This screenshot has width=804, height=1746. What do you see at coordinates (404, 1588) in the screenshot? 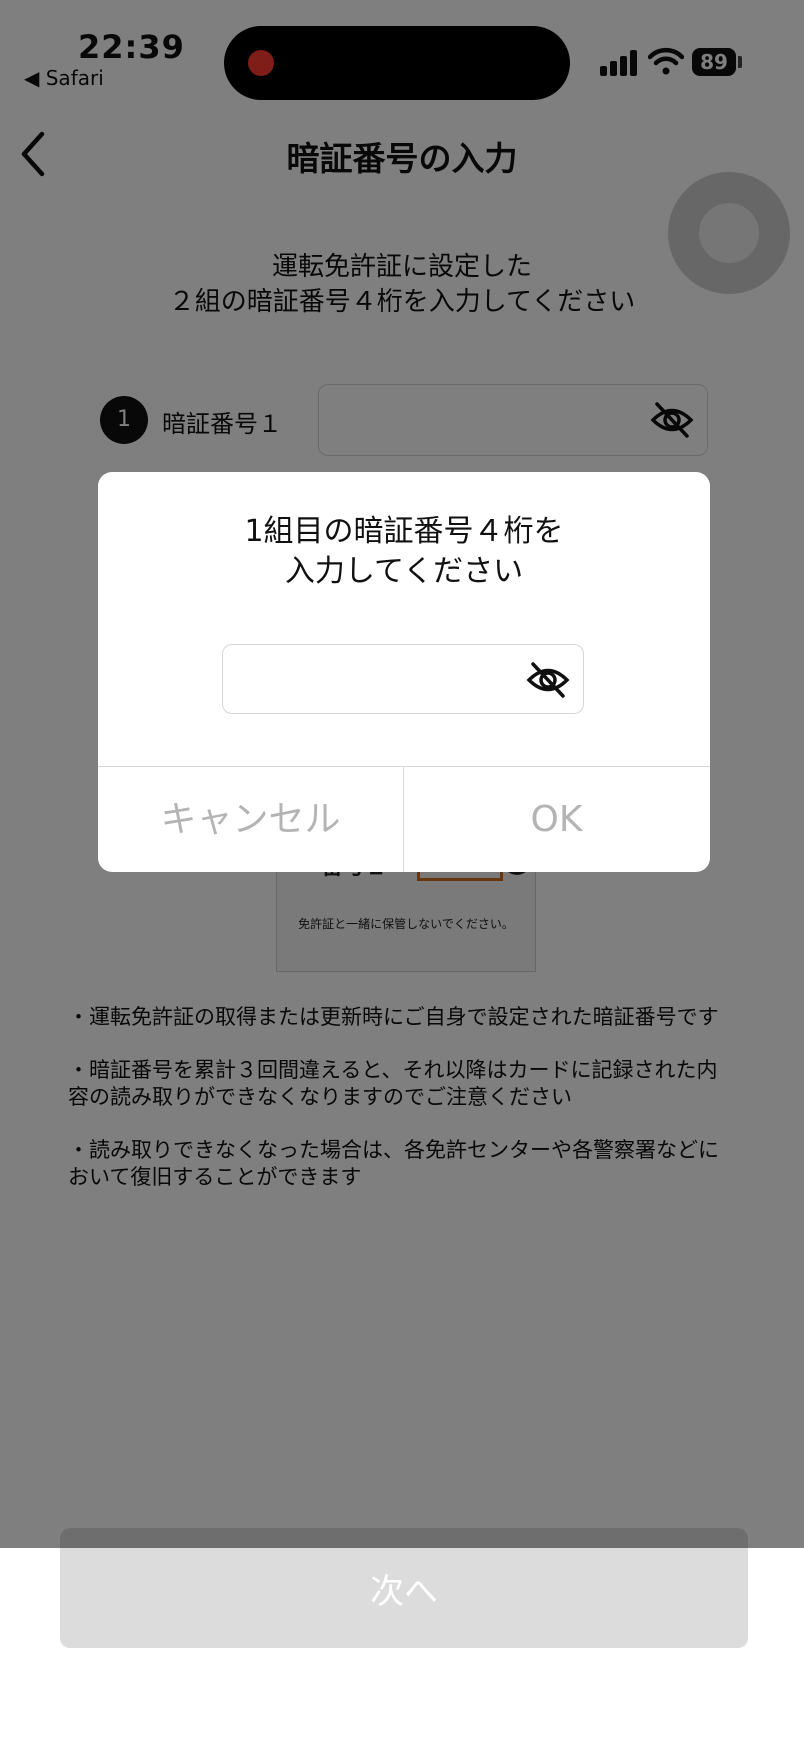
I see `next-button: 次へ` at bounding box center [404, 1588].